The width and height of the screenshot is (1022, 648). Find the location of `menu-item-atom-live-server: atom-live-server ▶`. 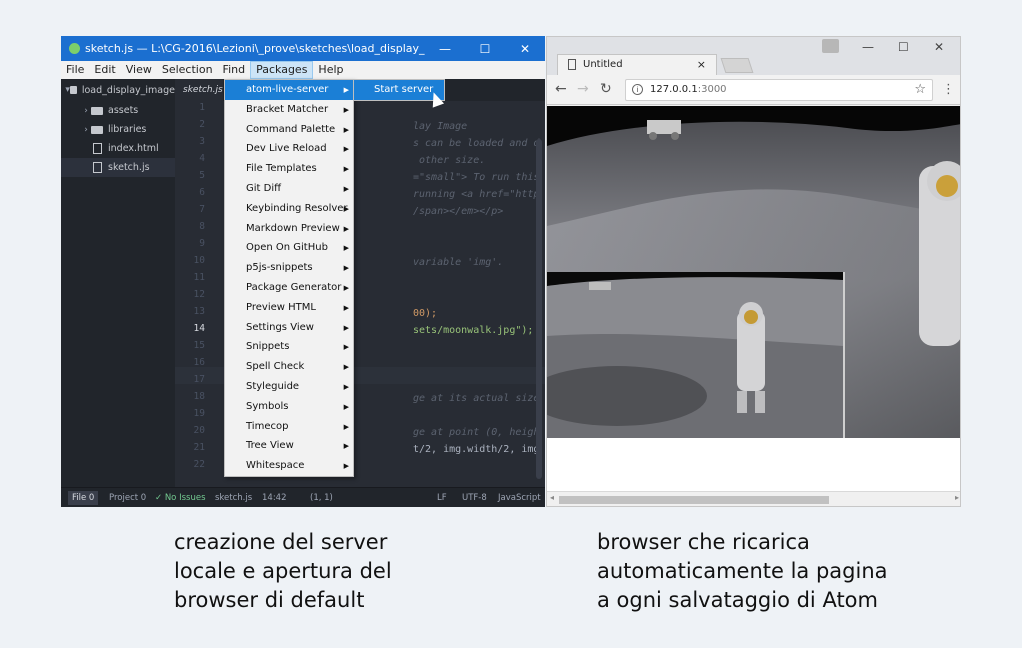

menu-item-atom-live-server: atom-live-server ▶ is located at coordinates (289, 90).